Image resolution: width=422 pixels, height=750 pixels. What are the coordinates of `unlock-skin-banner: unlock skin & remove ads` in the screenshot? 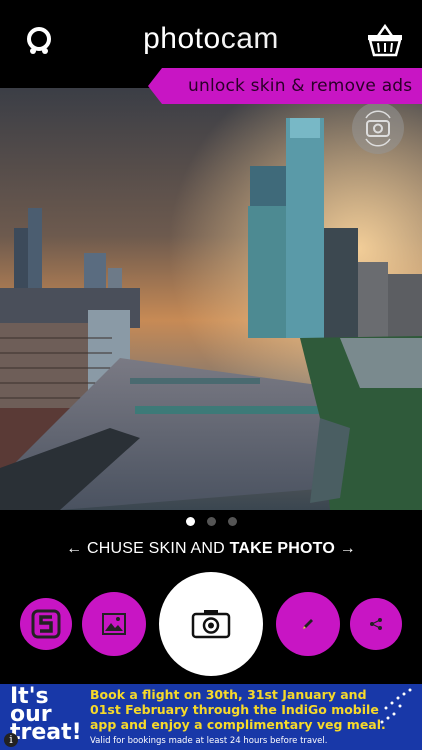 It's located at (285, 86).